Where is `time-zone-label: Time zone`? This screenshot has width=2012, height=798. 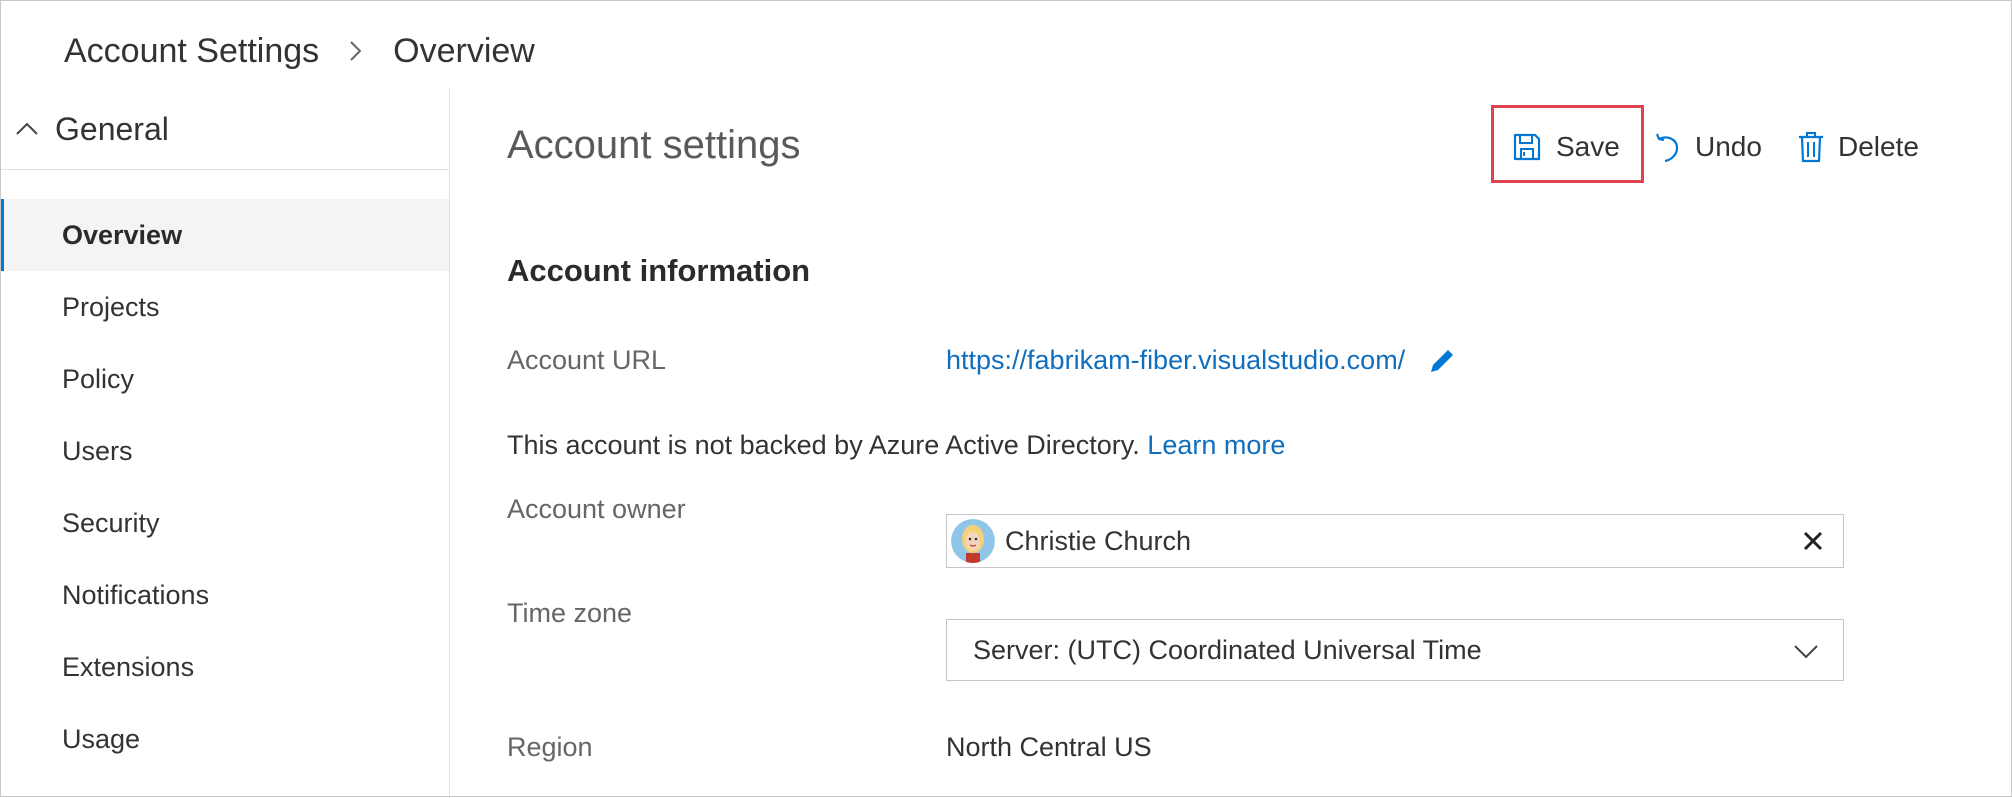
time-zone-label: Time zone is located at coordinates (570, 613).